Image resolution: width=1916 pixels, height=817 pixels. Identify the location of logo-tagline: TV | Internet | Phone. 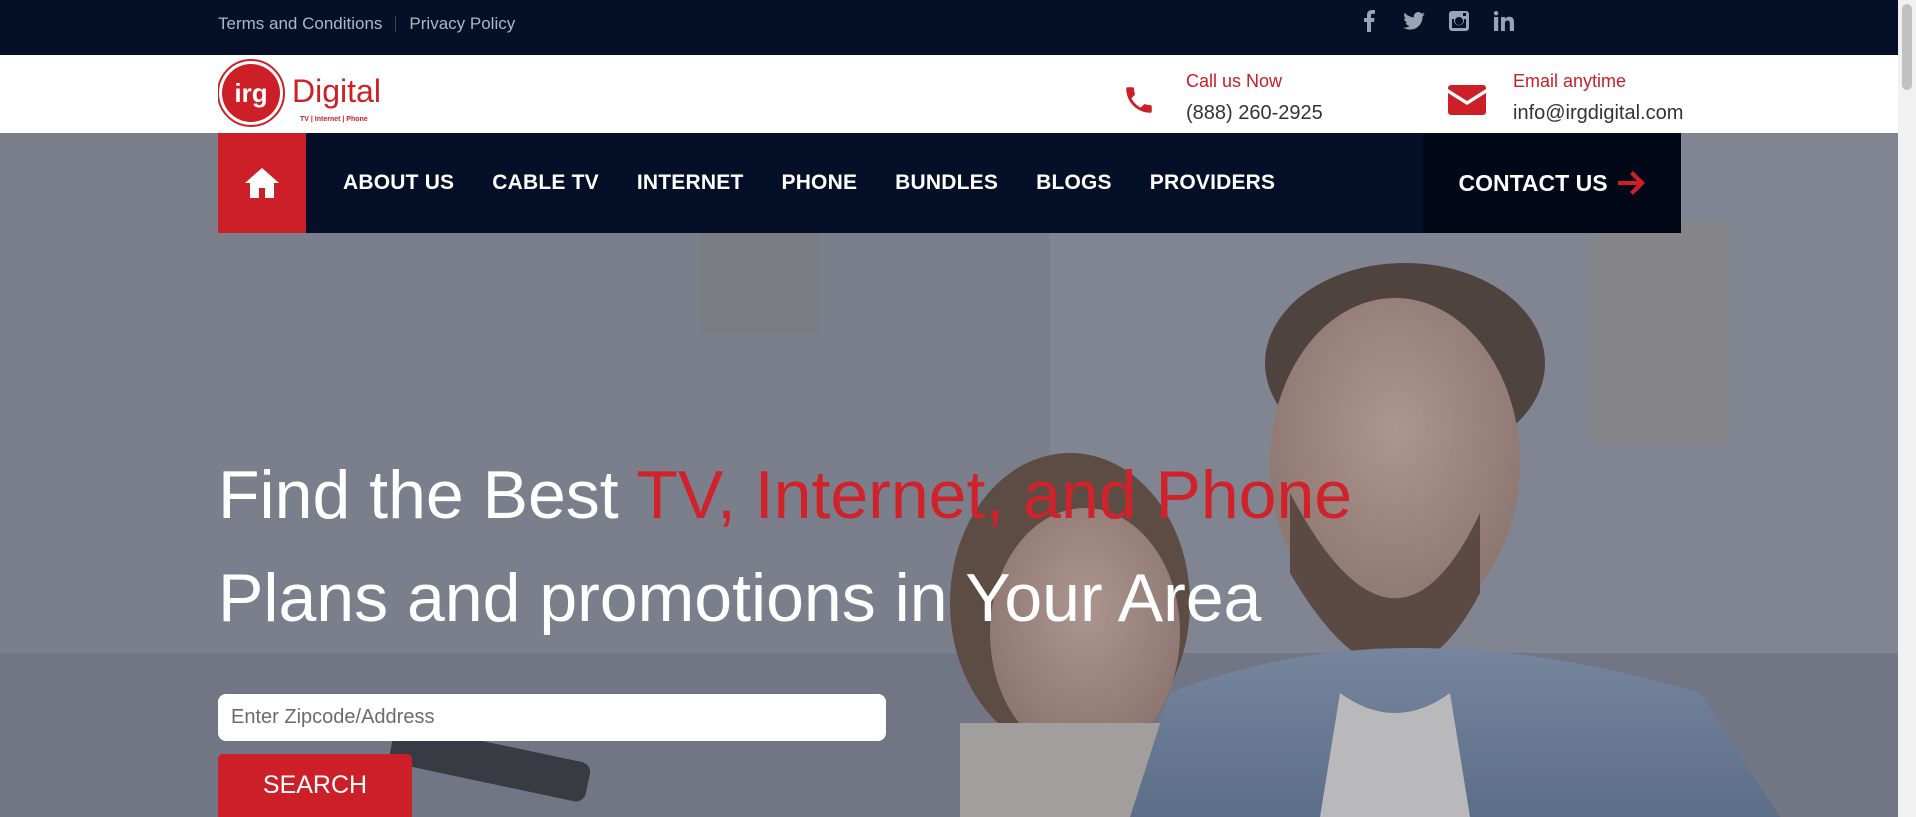
(334, 119).